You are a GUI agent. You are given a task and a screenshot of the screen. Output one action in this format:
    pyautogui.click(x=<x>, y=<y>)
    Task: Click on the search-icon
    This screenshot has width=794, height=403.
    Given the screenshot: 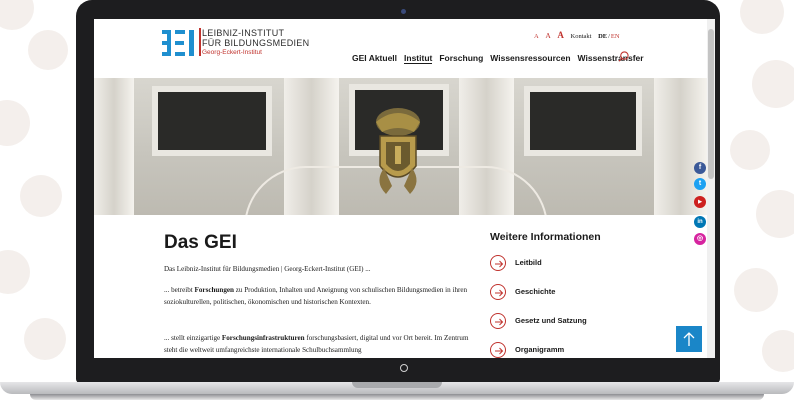 What is the action you would take?
    pyautogui.click(x=623, y=56)
    